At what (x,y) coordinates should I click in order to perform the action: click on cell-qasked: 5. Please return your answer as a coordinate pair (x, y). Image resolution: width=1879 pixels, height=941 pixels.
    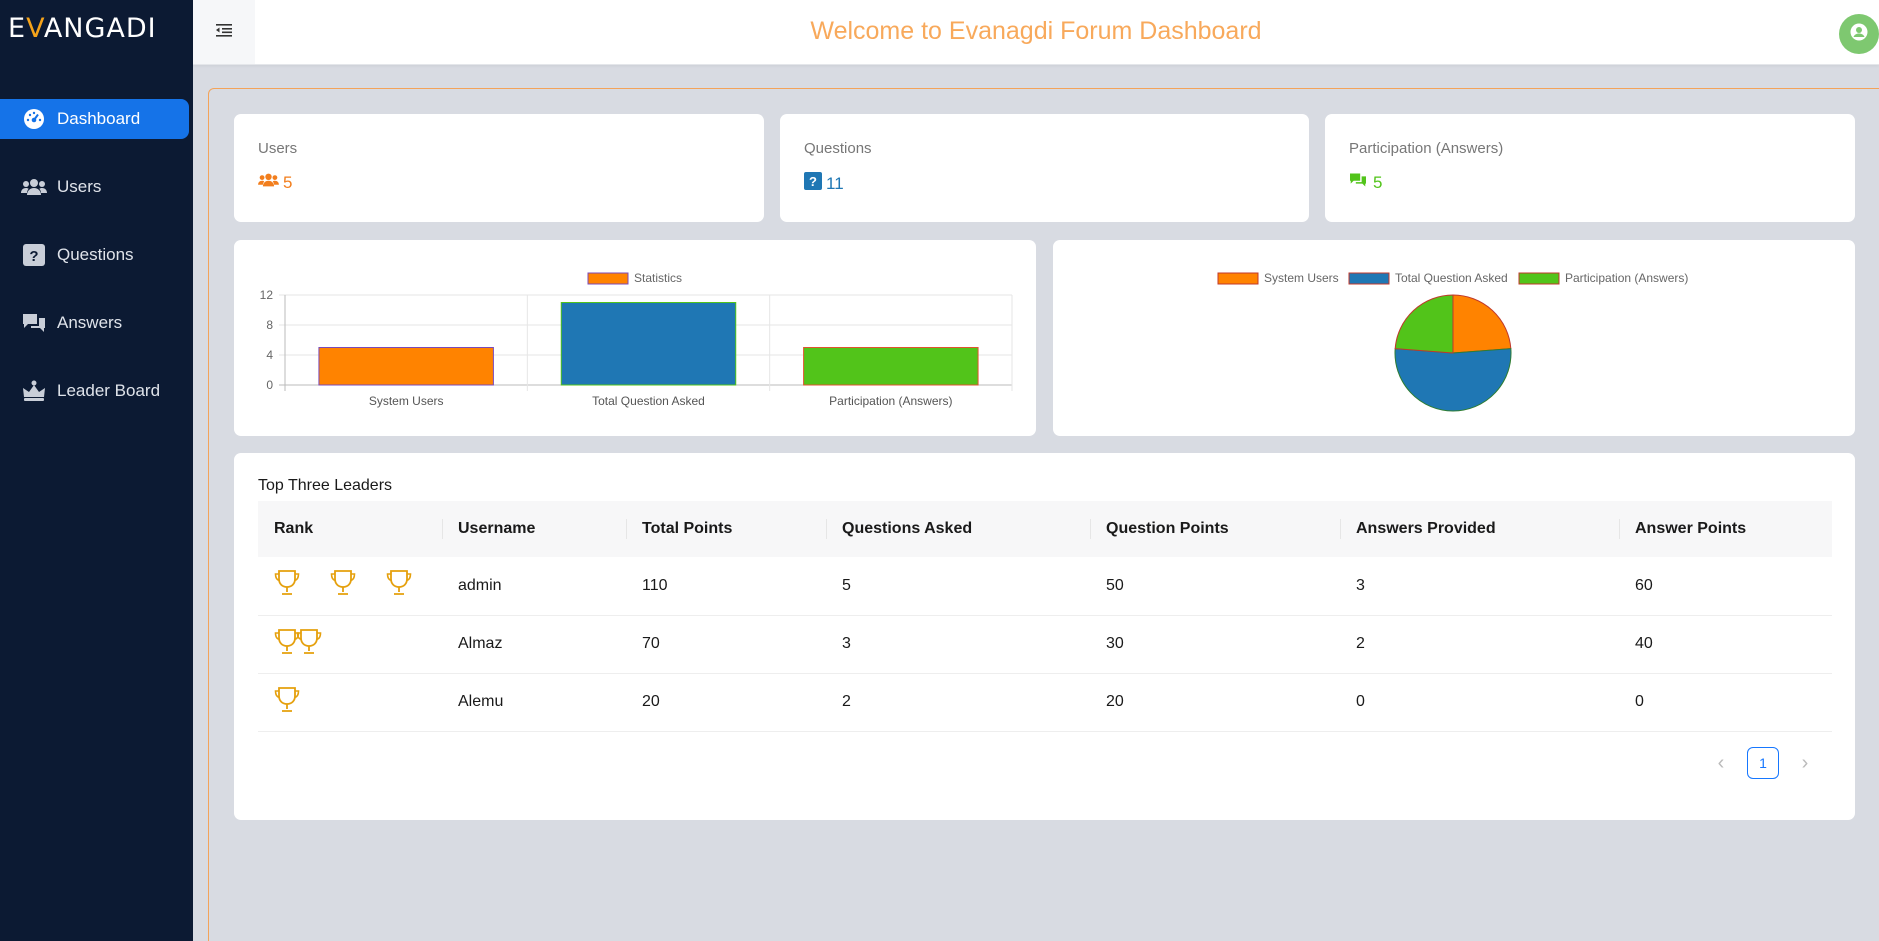
    Looking at the image, I should click on (846, 585).